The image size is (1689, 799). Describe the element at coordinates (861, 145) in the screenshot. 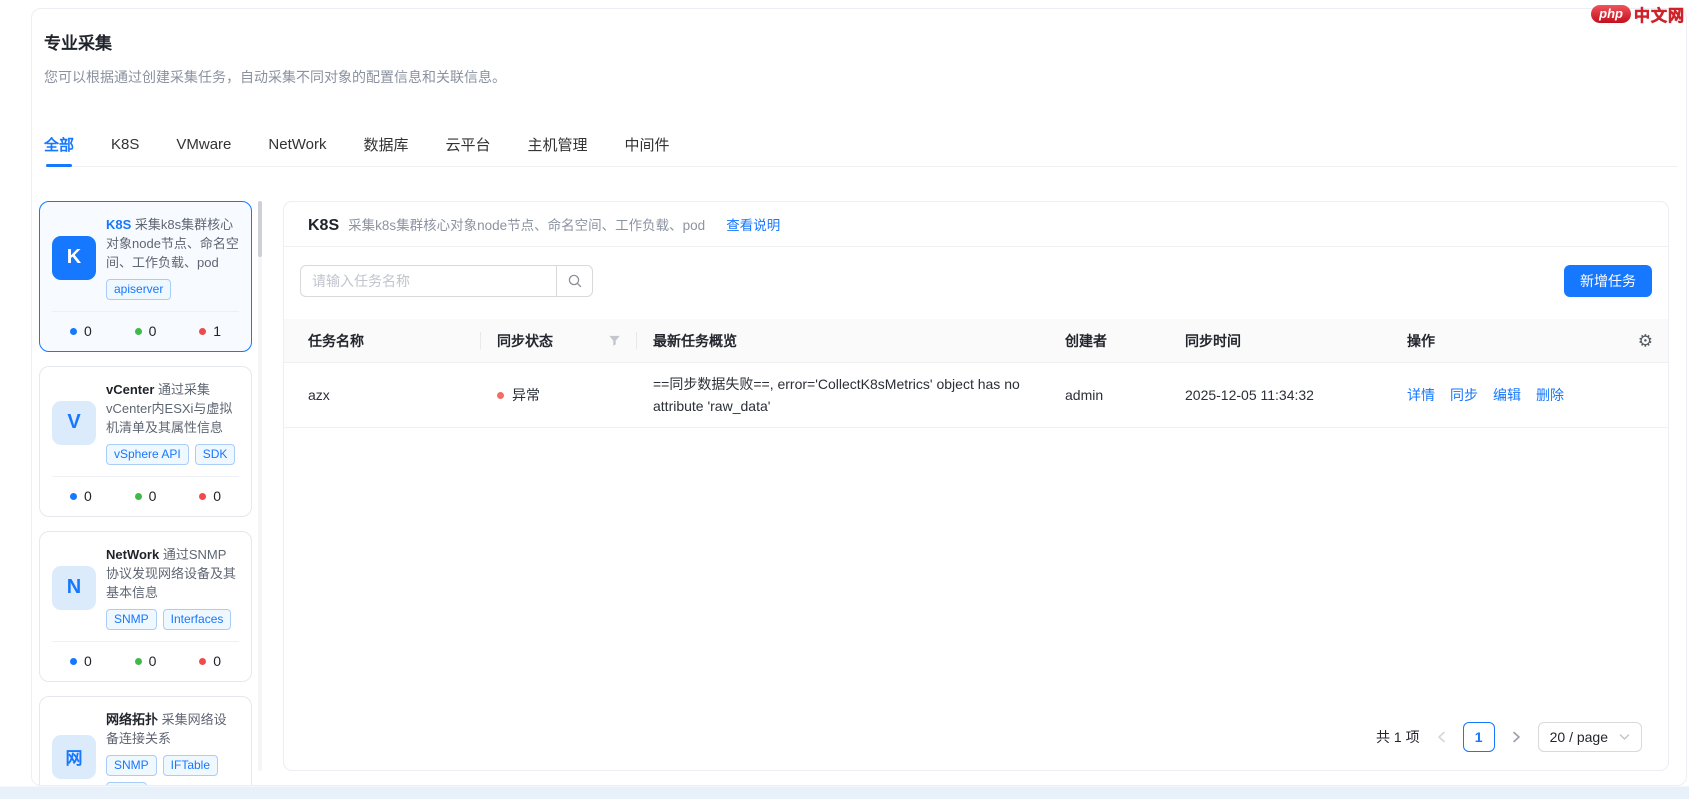

I see `category-tabs: 全部 K8S VMware NetWork 数据库 云平台 主机管理 中间件` at that location.